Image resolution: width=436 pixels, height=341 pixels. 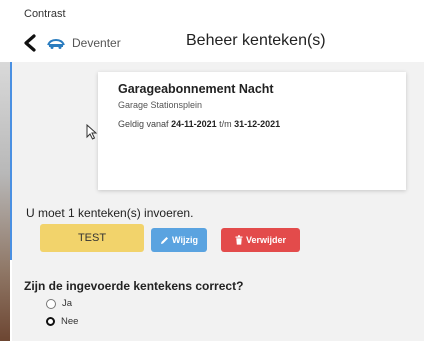 I want to click on location-name: Deventer, so click(x=96, y=43).